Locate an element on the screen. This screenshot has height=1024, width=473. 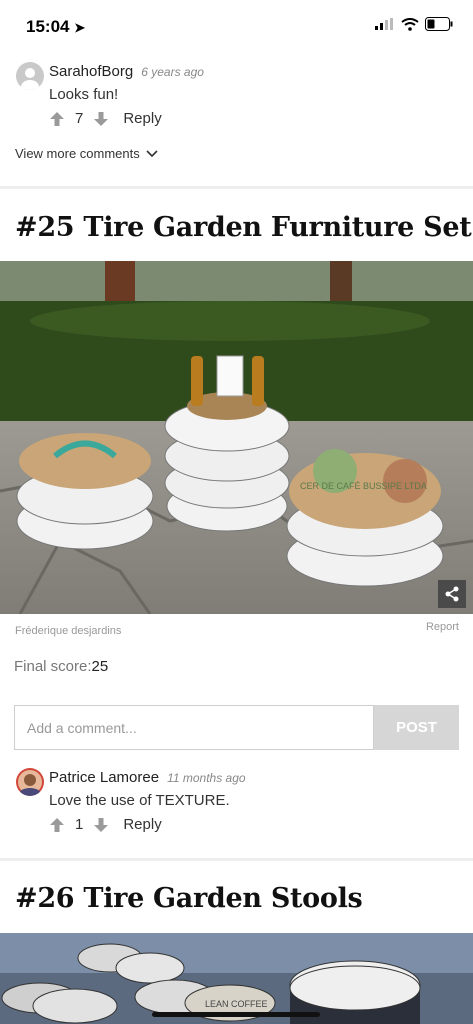
comment-timestamp: 11 months ago is located at coordinates (206, 778).